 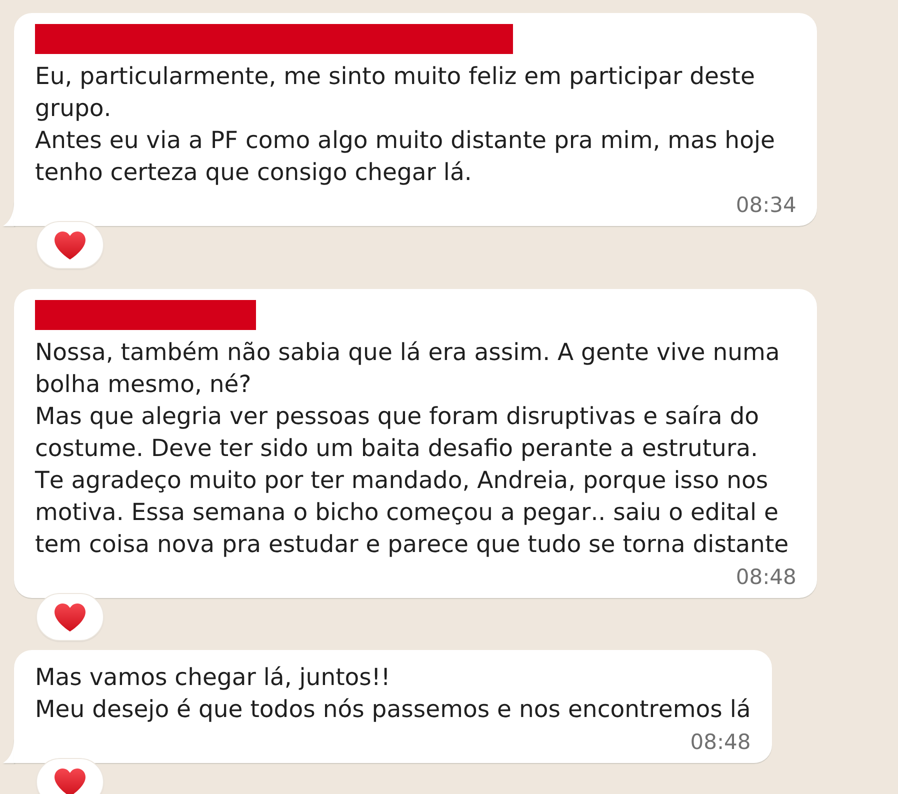 I want to click on message-text: Mas vamos chegar lá, juntos!! Meu desejo é que todos nós passemos e nos encontremos lá, so click(x=393, y=693).